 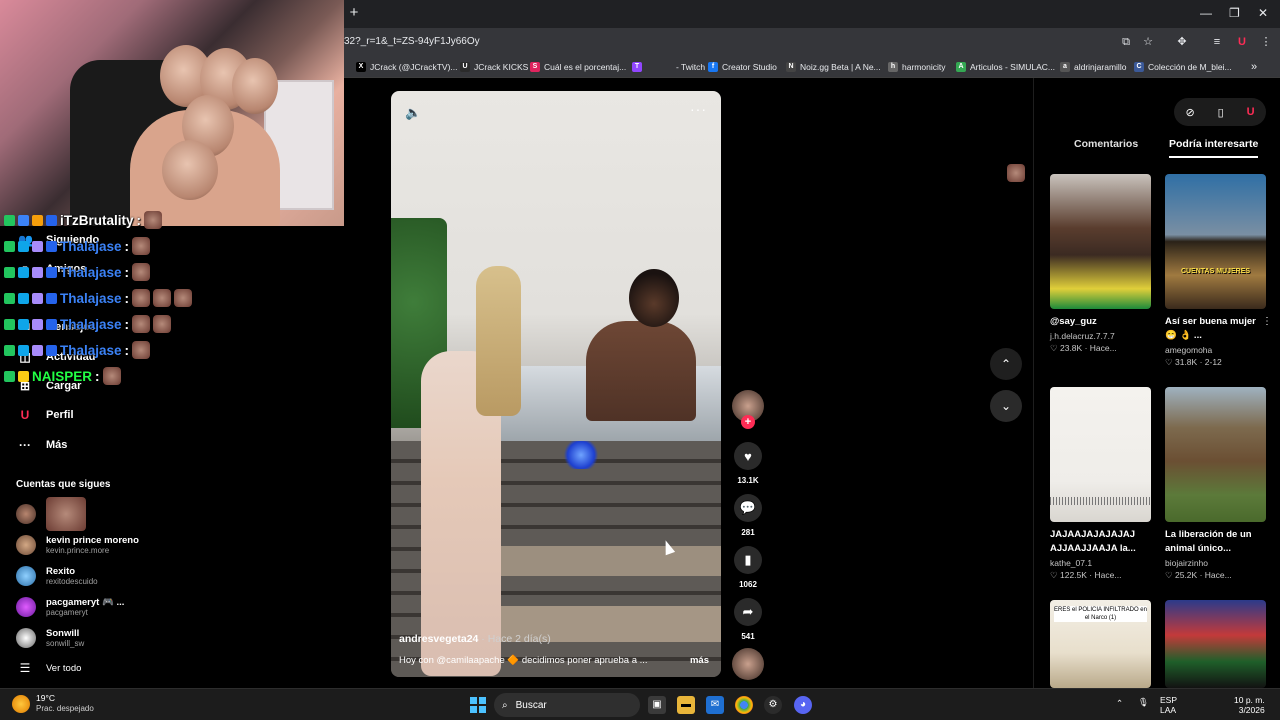 What do you see at coordinates (715, 705) in the screenshot?
I see `mail-icon: ✉` at bounding box center [715, 705].